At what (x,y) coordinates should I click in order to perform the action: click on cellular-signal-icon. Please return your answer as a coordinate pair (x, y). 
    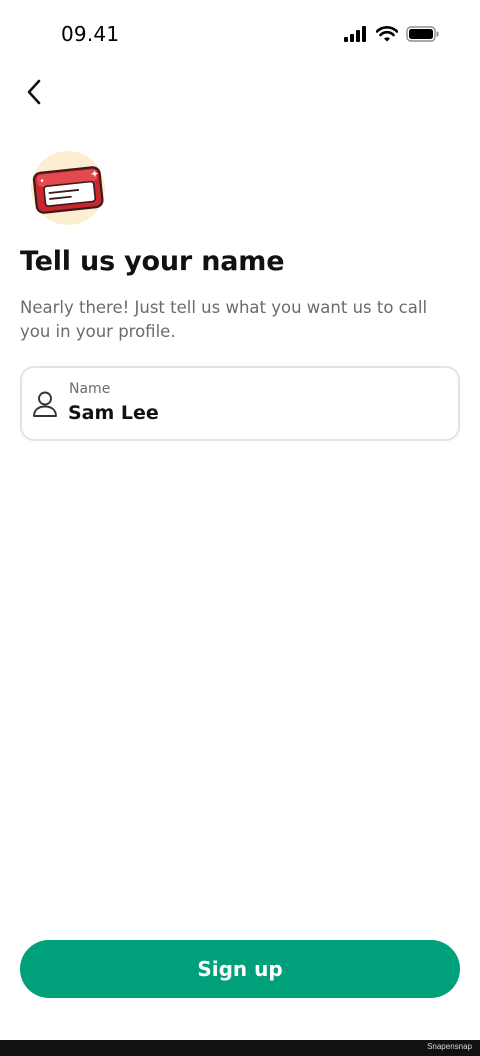
    Looking at the image, I should click on (355, 34).